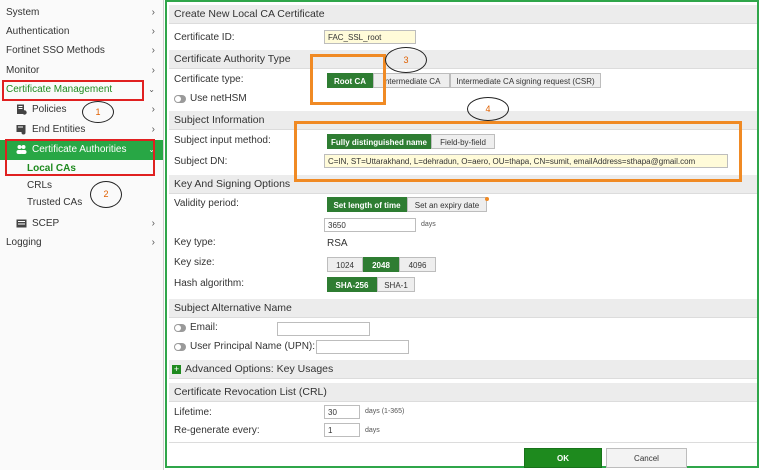 The width and height of the screenshot is (761, 470). Describe the element at coordinates (194, 262) in the screenshot. I see `key-size-label: Key size:` at that location.